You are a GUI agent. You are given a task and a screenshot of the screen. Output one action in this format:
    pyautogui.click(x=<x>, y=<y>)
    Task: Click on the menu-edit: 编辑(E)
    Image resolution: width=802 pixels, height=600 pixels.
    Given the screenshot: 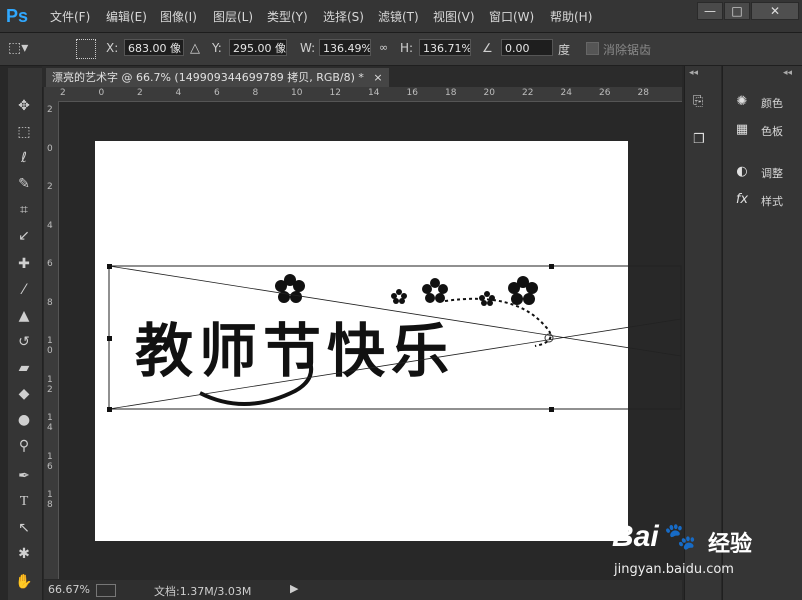 What is the action you would take?
    pyautogui.click(x=126, y=16)
    